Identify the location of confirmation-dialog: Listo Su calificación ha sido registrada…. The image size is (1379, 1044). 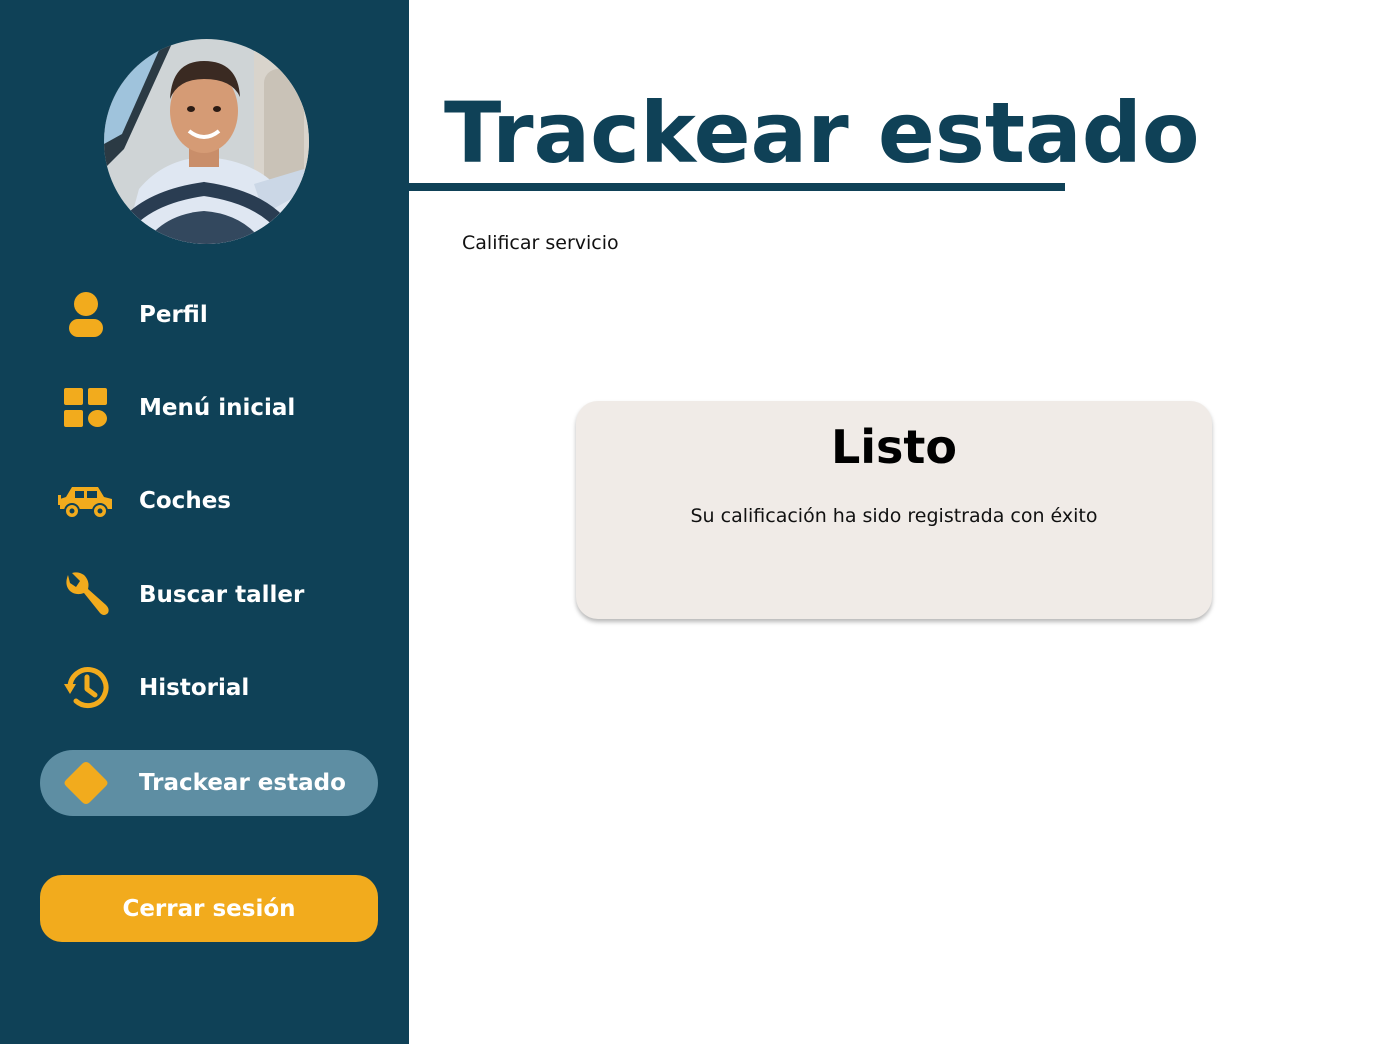
(894, 510).